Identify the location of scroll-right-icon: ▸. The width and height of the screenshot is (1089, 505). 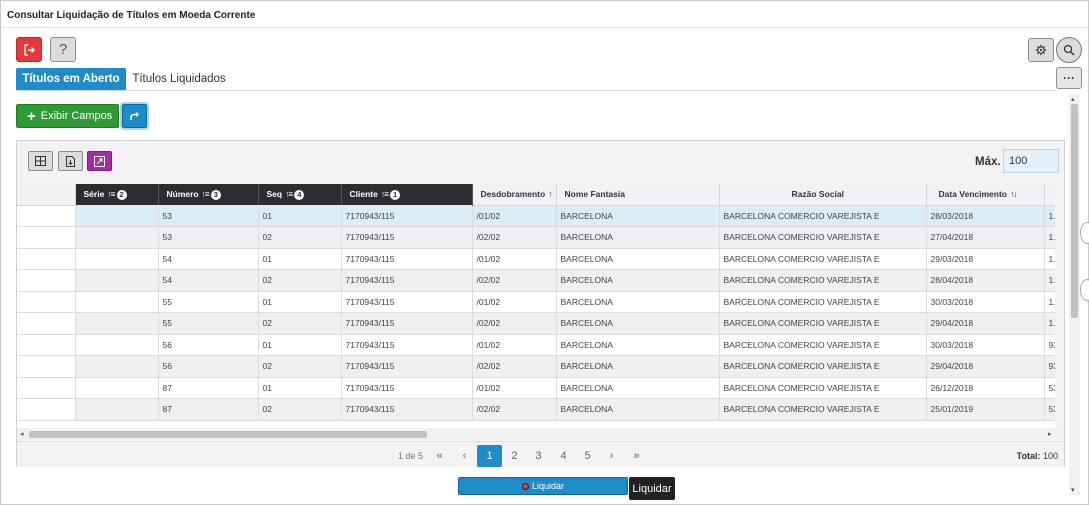
(1050, 434).